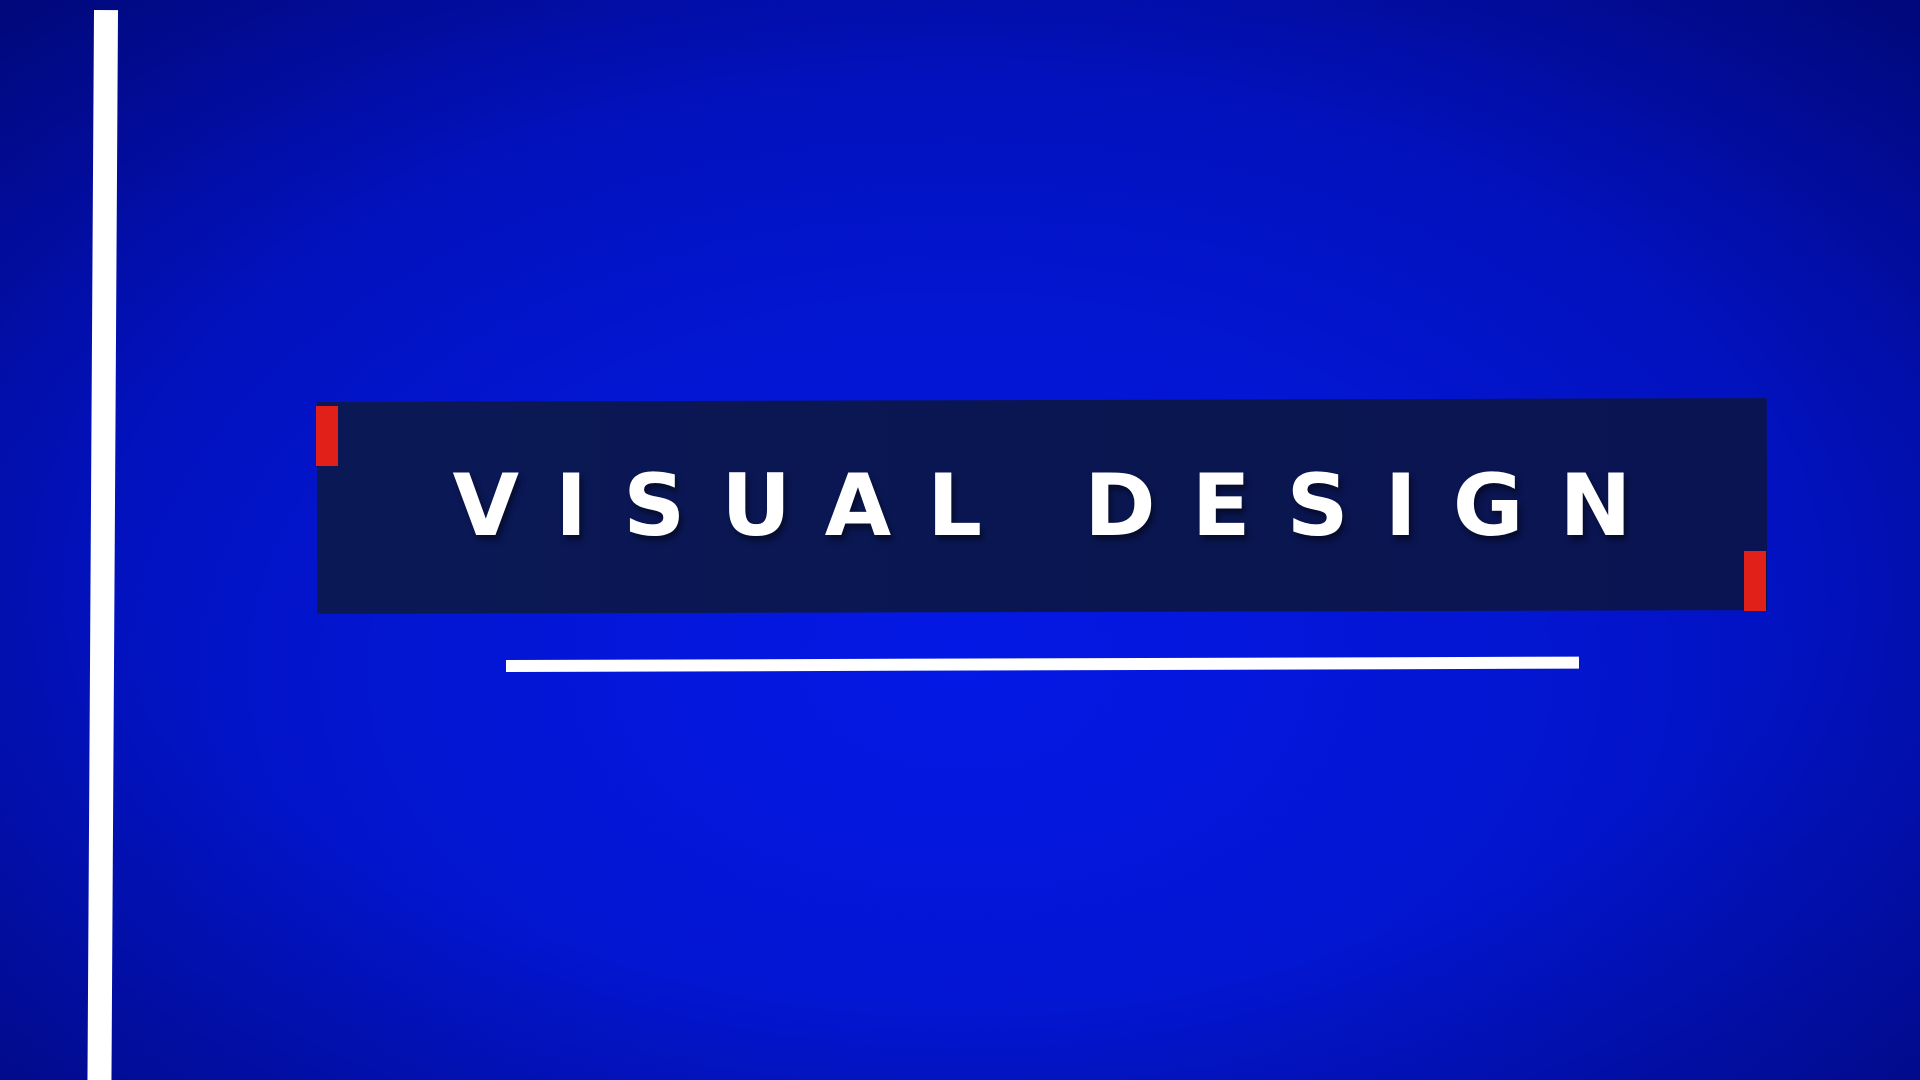 The width and height of the screenshot is (1920, 1080). Describe the element at coordinates (1042, 664) in the screenshot. I see `title-underline-rule` at that location.